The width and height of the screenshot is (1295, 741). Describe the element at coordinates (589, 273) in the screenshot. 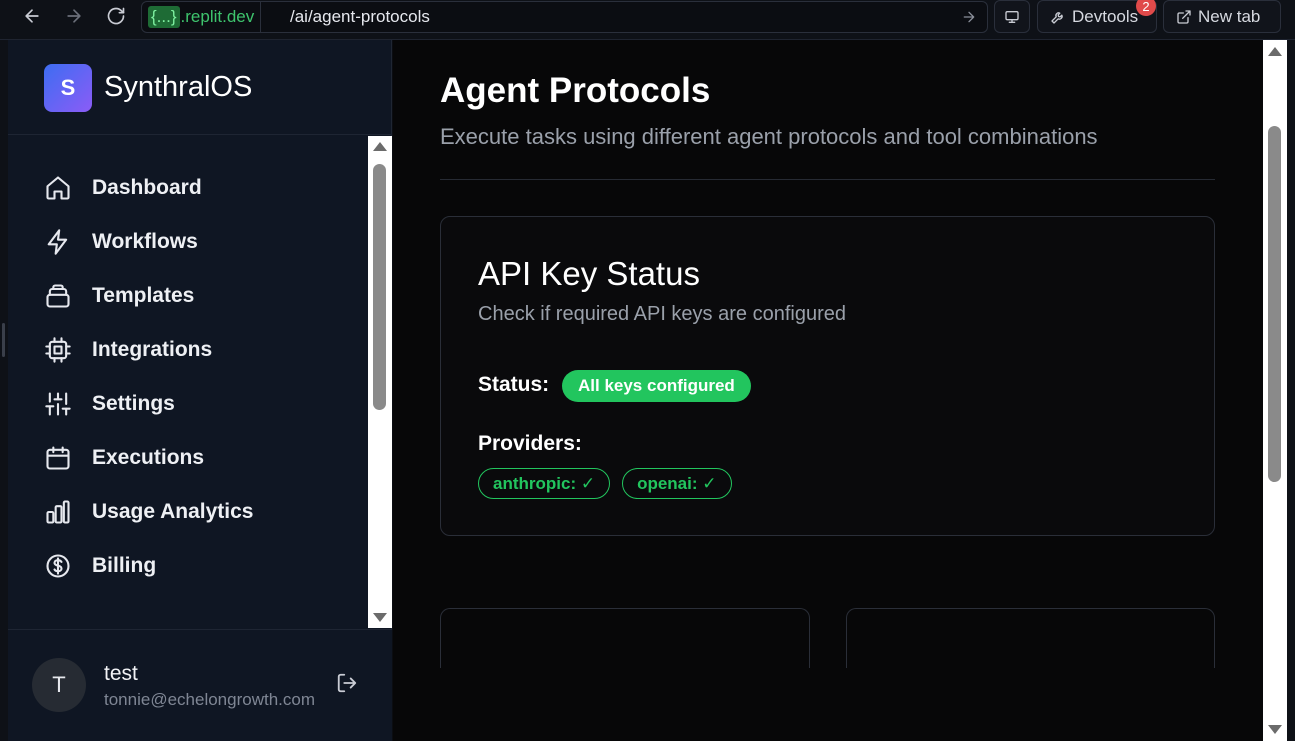

I see `card-title: API Key Status` at that location.